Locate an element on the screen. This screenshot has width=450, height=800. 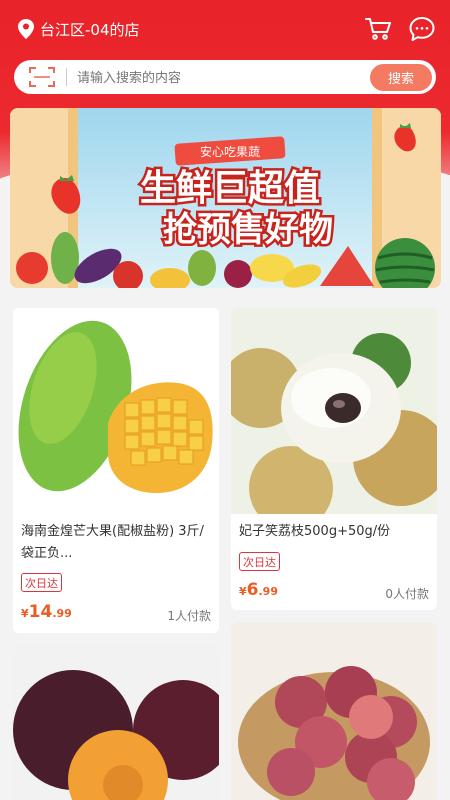
banner-tag: 安心吃果蔬 is located at coordinates (230, 151).